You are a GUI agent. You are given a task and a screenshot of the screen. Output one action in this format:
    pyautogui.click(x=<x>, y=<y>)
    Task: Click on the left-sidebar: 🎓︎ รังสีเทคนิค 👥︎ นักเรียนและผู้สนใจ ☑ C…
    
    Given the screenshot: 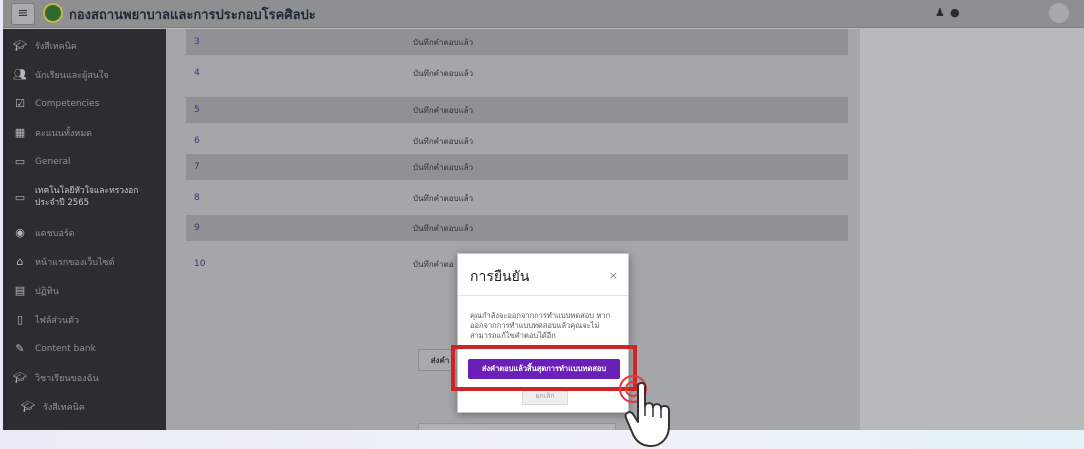 What is the action you would take?
    pyautogui.click(x=84, y=229)
    